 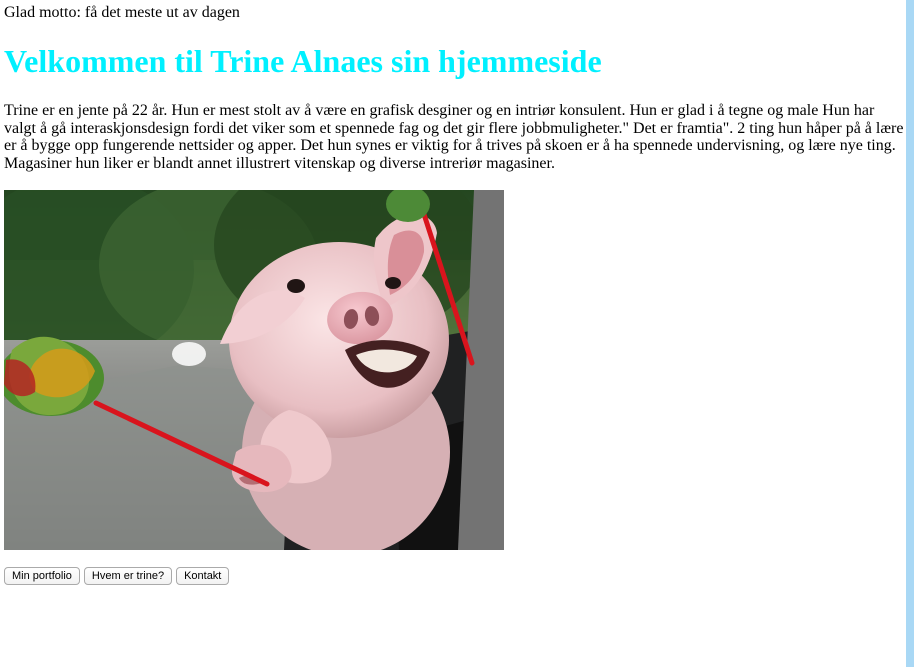 I want to click on my-portfolio-button: Min portfolio, so click(x=42, y=576).